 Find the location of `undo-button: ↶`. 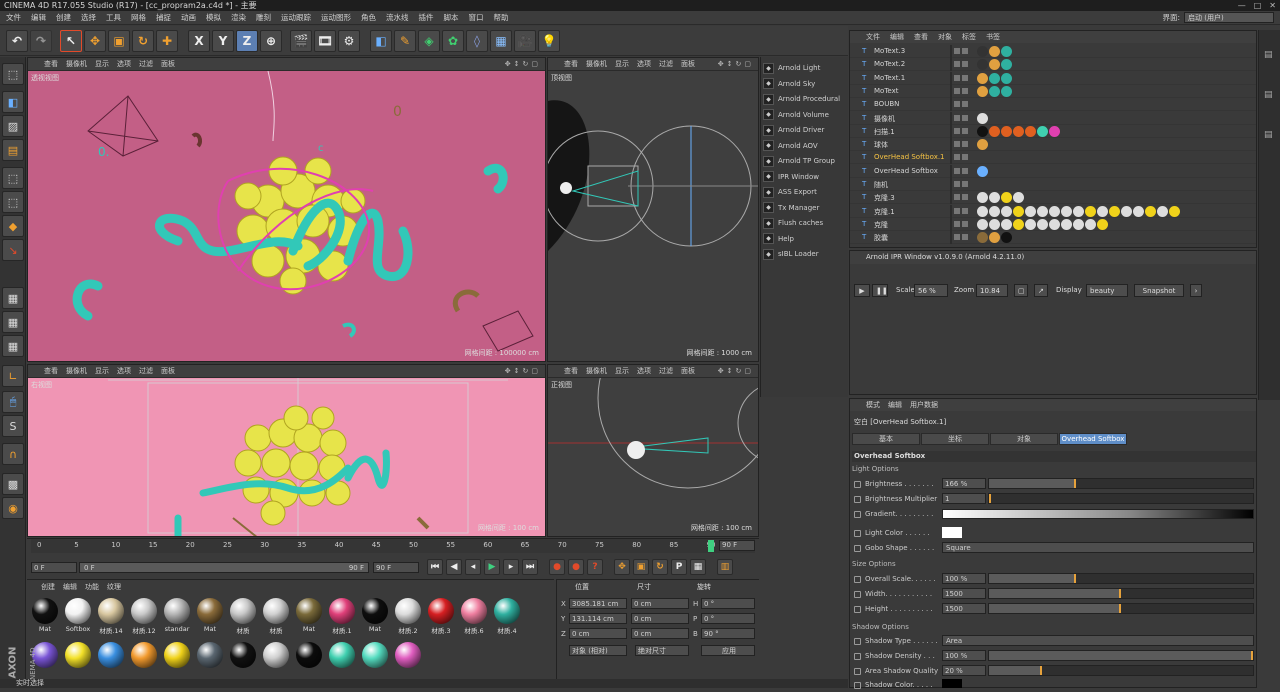

undo-button: ↶ is located at coordinates (17, 41).